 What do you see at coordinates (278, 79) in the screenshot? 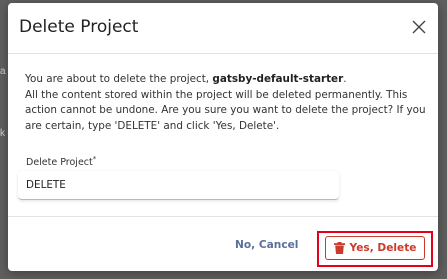
I see `project-name: gatsby-default-starter` at bounding box center [278, 79].